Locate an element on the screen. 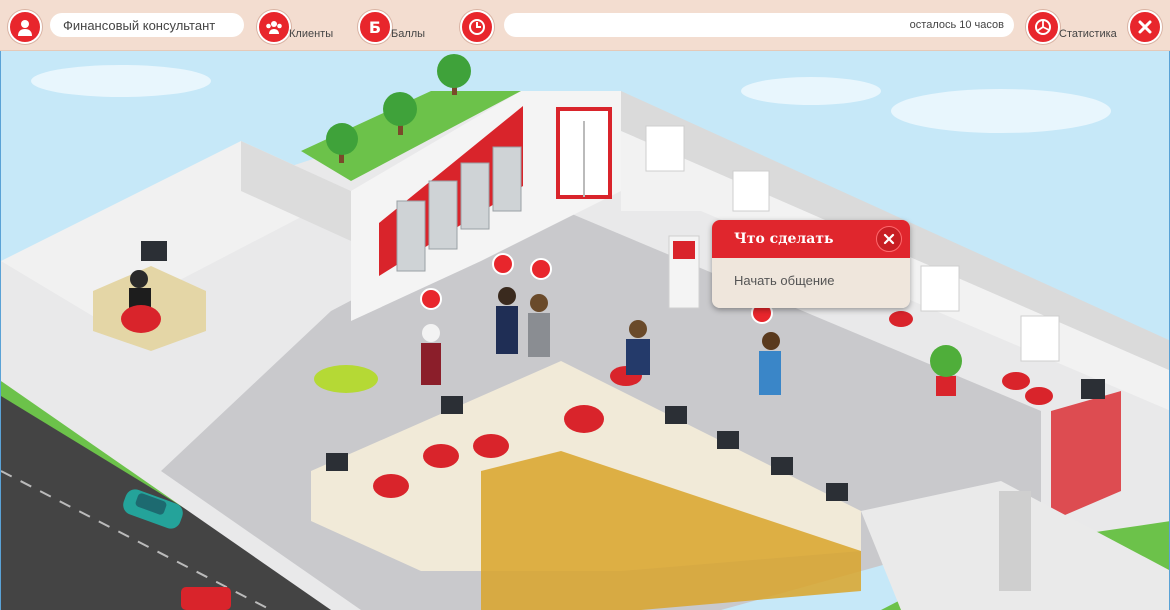 Image resolution: width=1170 pixels, height=610 pixels. time-bar: осталось 10 часов is located at coordinates (759, 25).